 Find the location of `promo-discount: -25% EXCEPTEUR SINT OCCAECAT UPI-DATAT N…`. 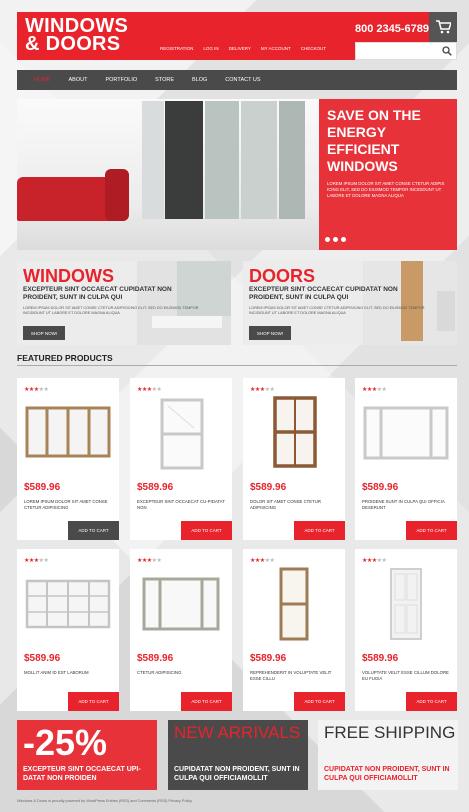

promo-discount: -25% EXCEPTEUR SINT OCCAECAT UPI-DATAT N… is located at coordinates (87, 755).